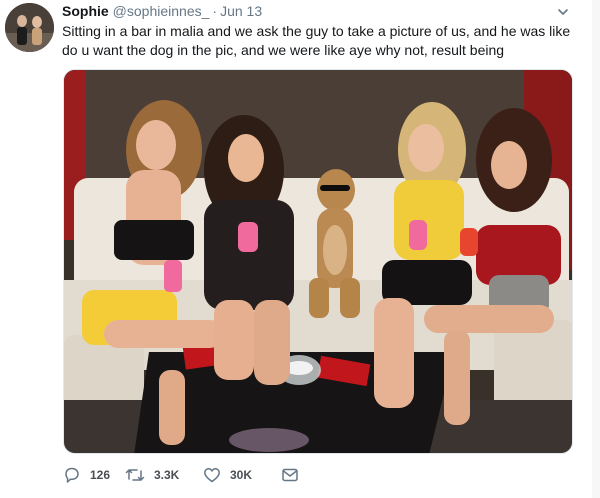 The image size is (600, 498). I want to click on like-count: 30K, so click(241, 475).